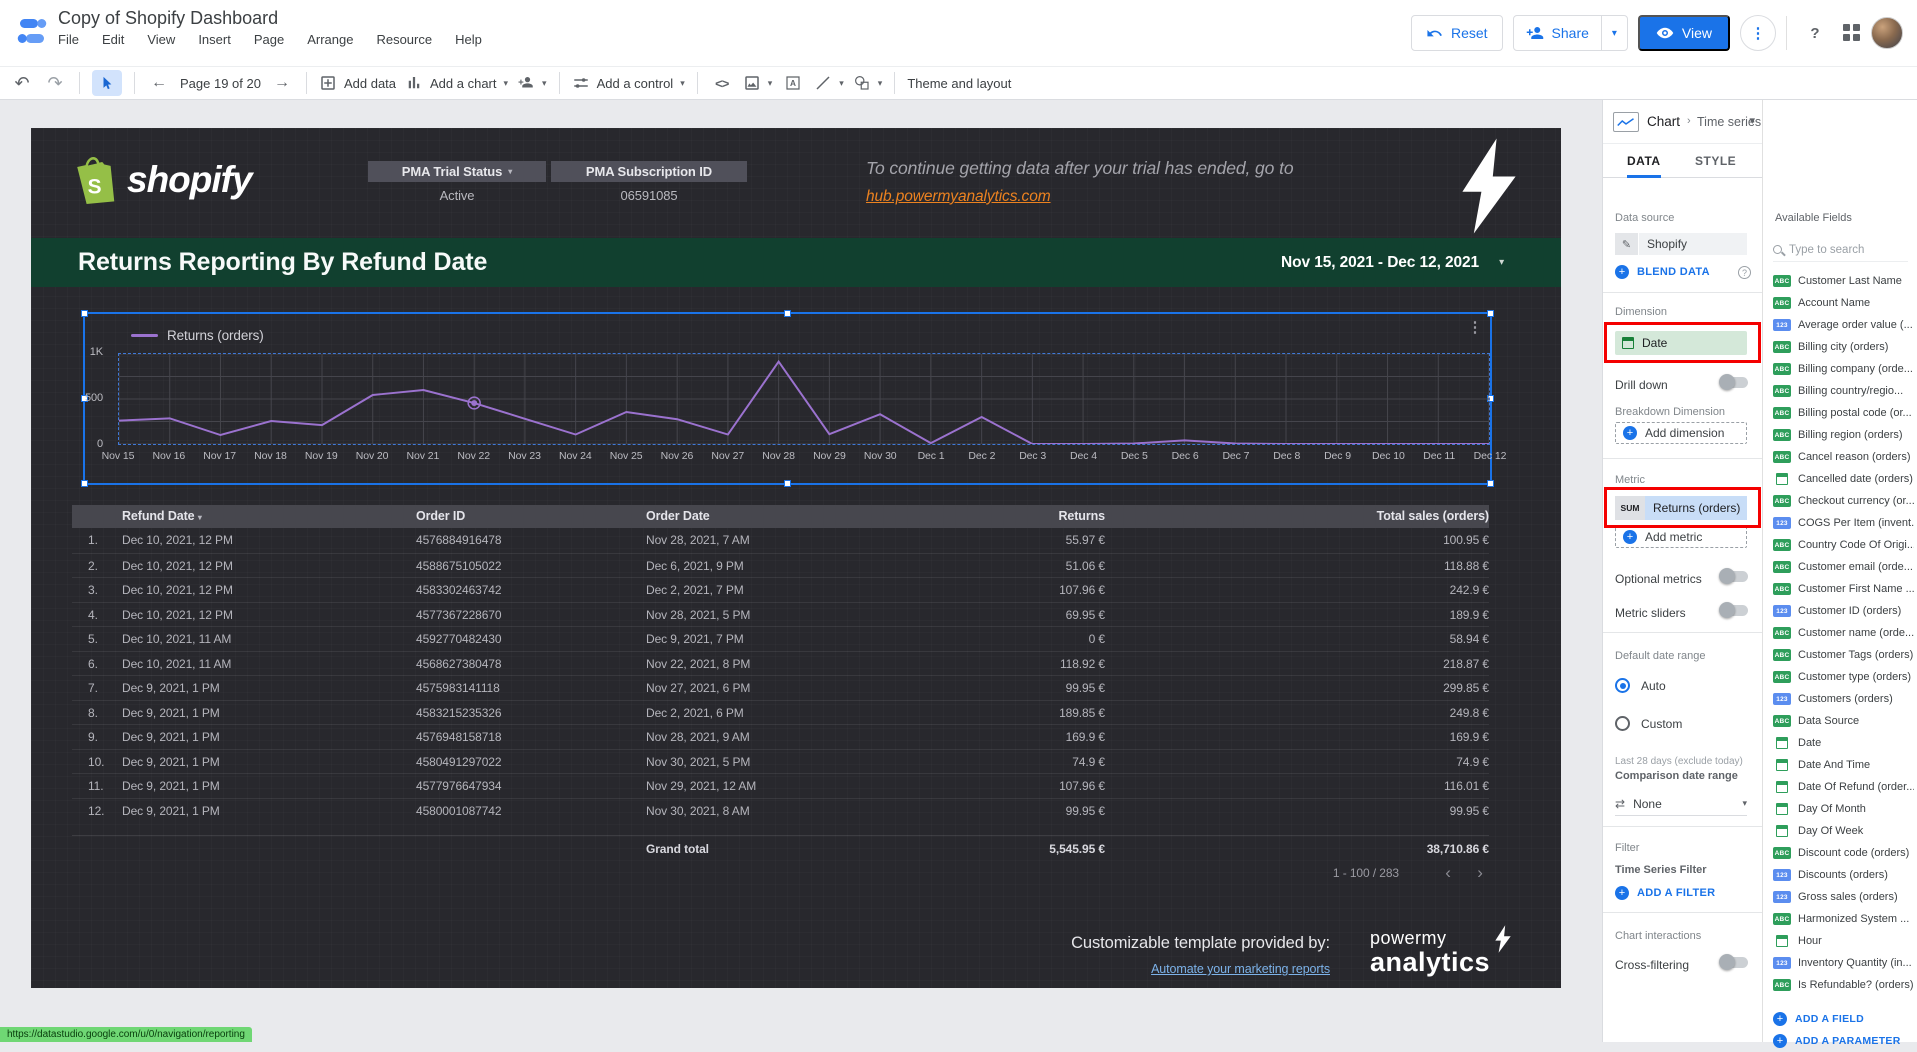 The height and width of the screenshot is (1052, 1917). I want to click on redo-button: ↷, so click(55, 83).